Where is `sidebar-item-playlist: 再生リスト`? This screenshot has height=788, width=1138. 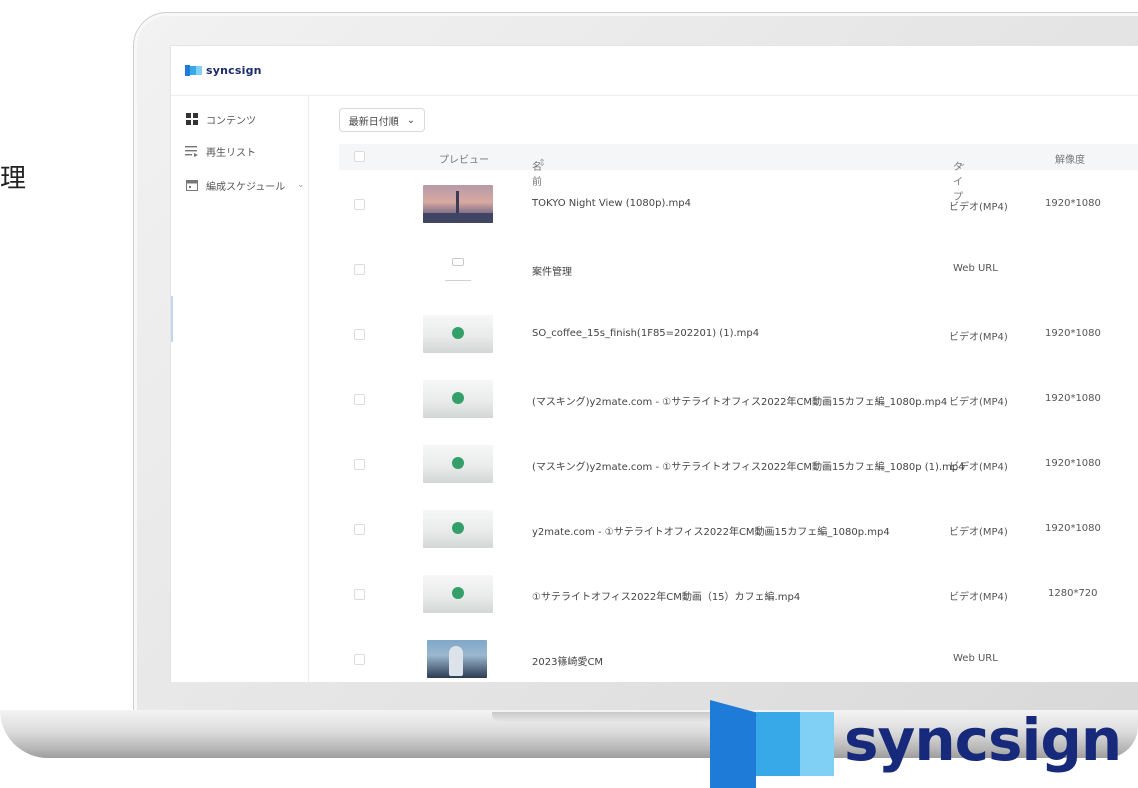
sidebar-item-playlist: 再生リスト is located at coordinates (220, 151).